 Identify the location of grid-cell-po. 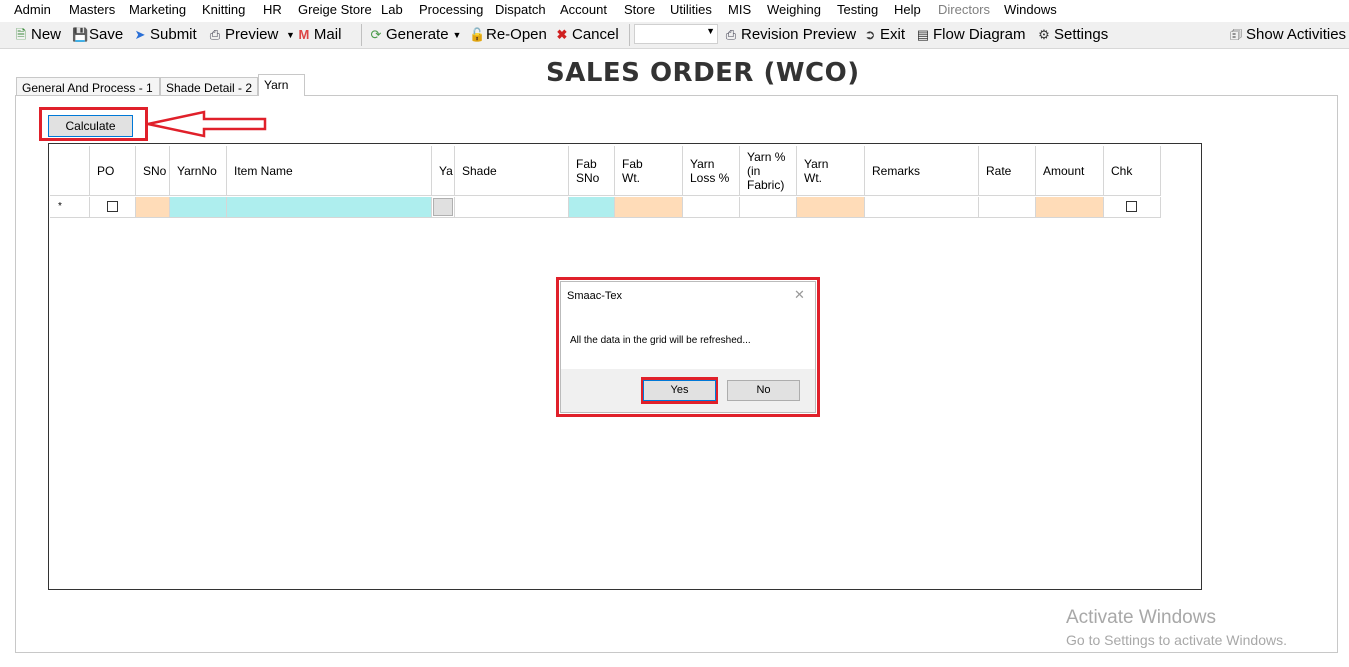
(113, 207).